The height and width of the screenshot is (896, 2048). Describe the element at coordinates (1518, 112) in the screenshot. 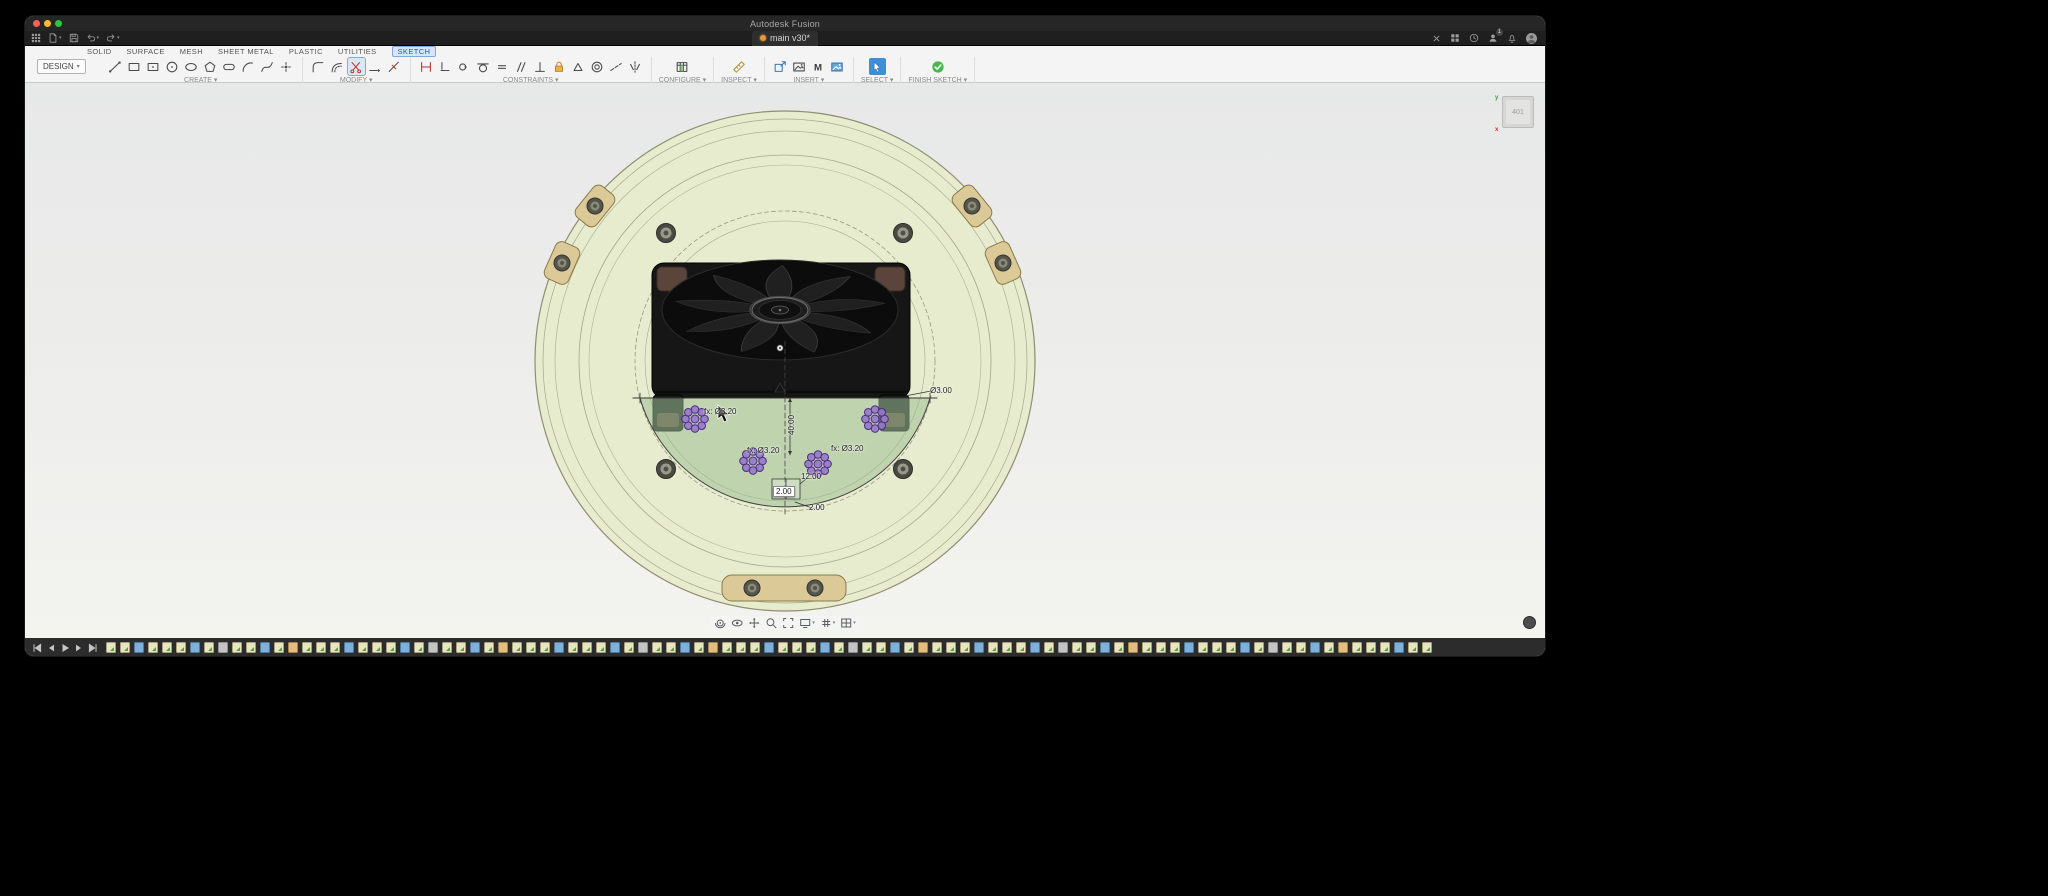

I see `viewcube: 401` at that location.